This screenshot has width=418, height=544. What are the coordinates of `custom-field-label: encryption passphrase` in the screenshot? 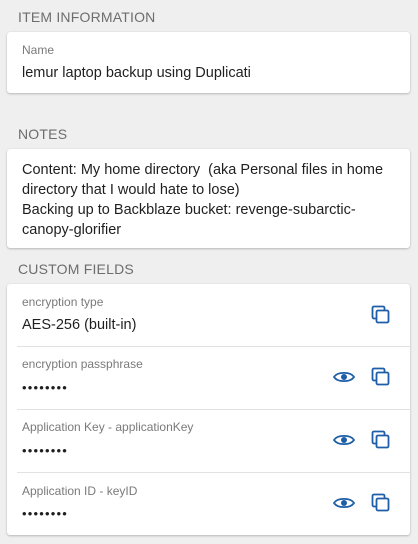 It's located at (82, 364).